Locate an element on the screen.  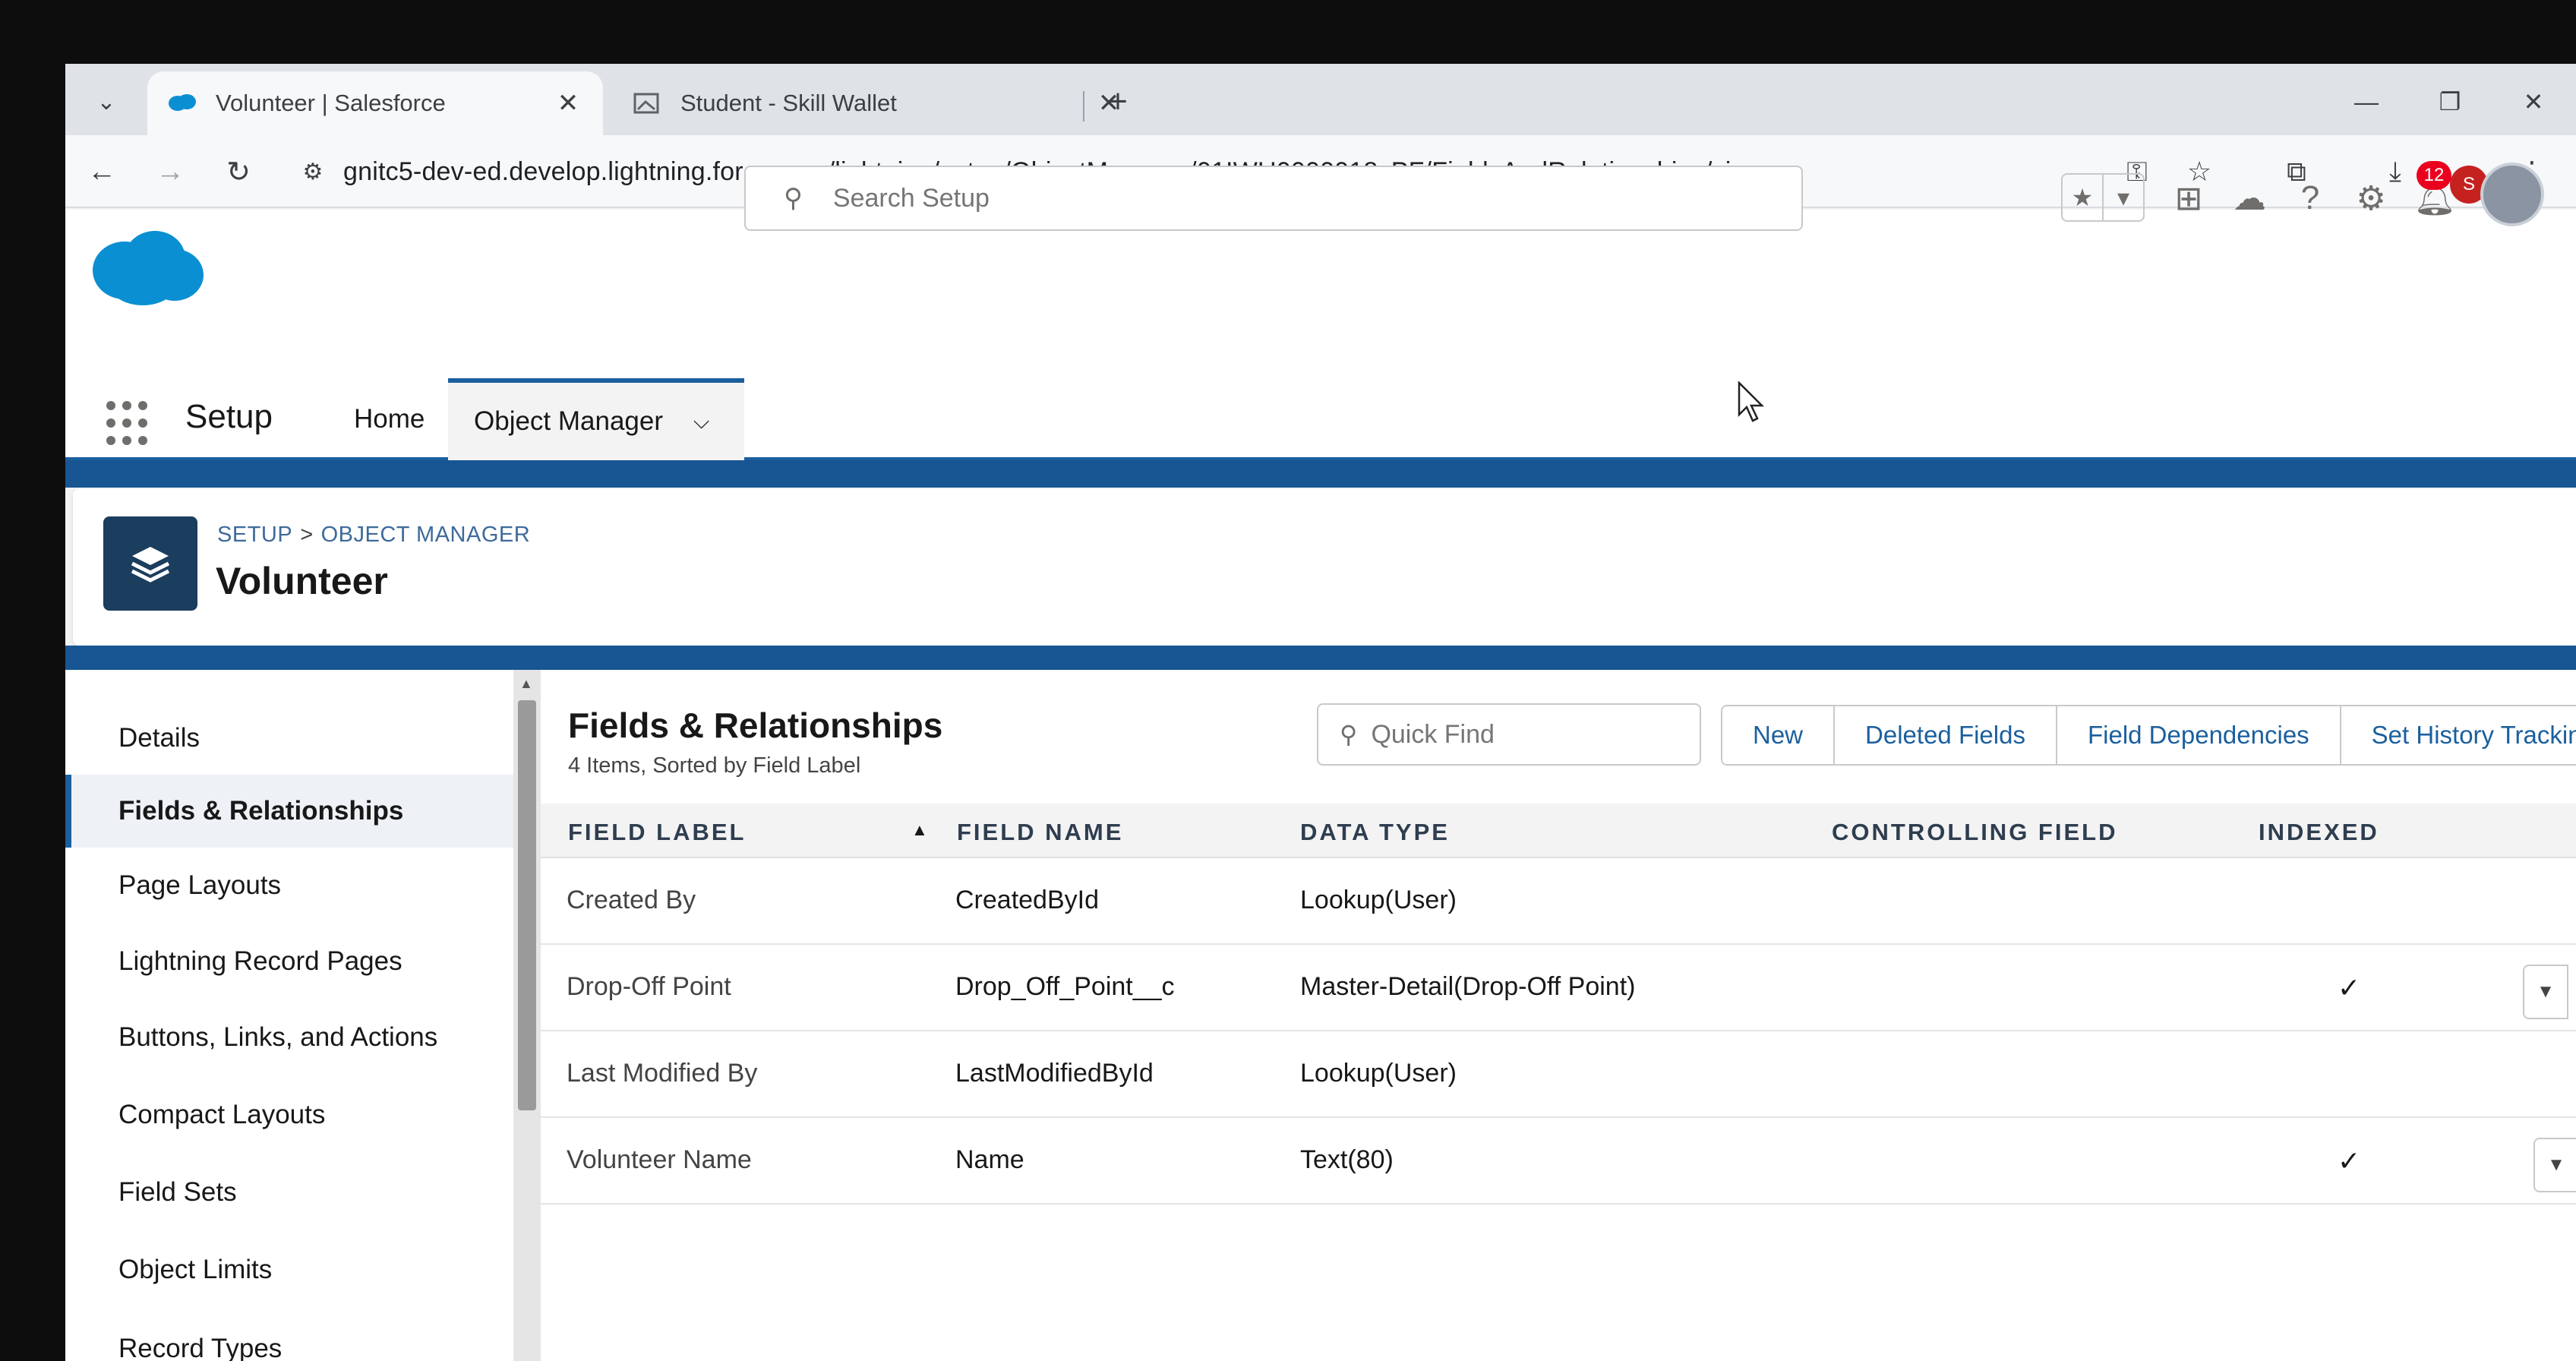
setup-gear-icon: ⚙ is located at coordinates (2371, 199).